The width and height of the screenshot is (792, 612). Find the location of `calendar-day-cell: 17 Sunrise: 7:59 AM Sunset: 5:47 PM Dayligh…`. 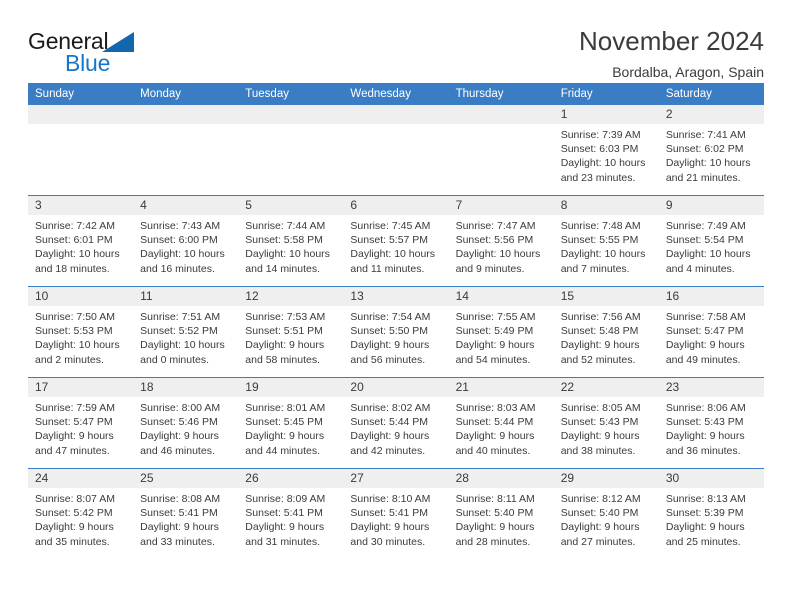

calendar-day-cell: 17 Sunrise: 7:59 AM Sunset: 5:47 PM Dayligh… is located at coordinates (81, 423).